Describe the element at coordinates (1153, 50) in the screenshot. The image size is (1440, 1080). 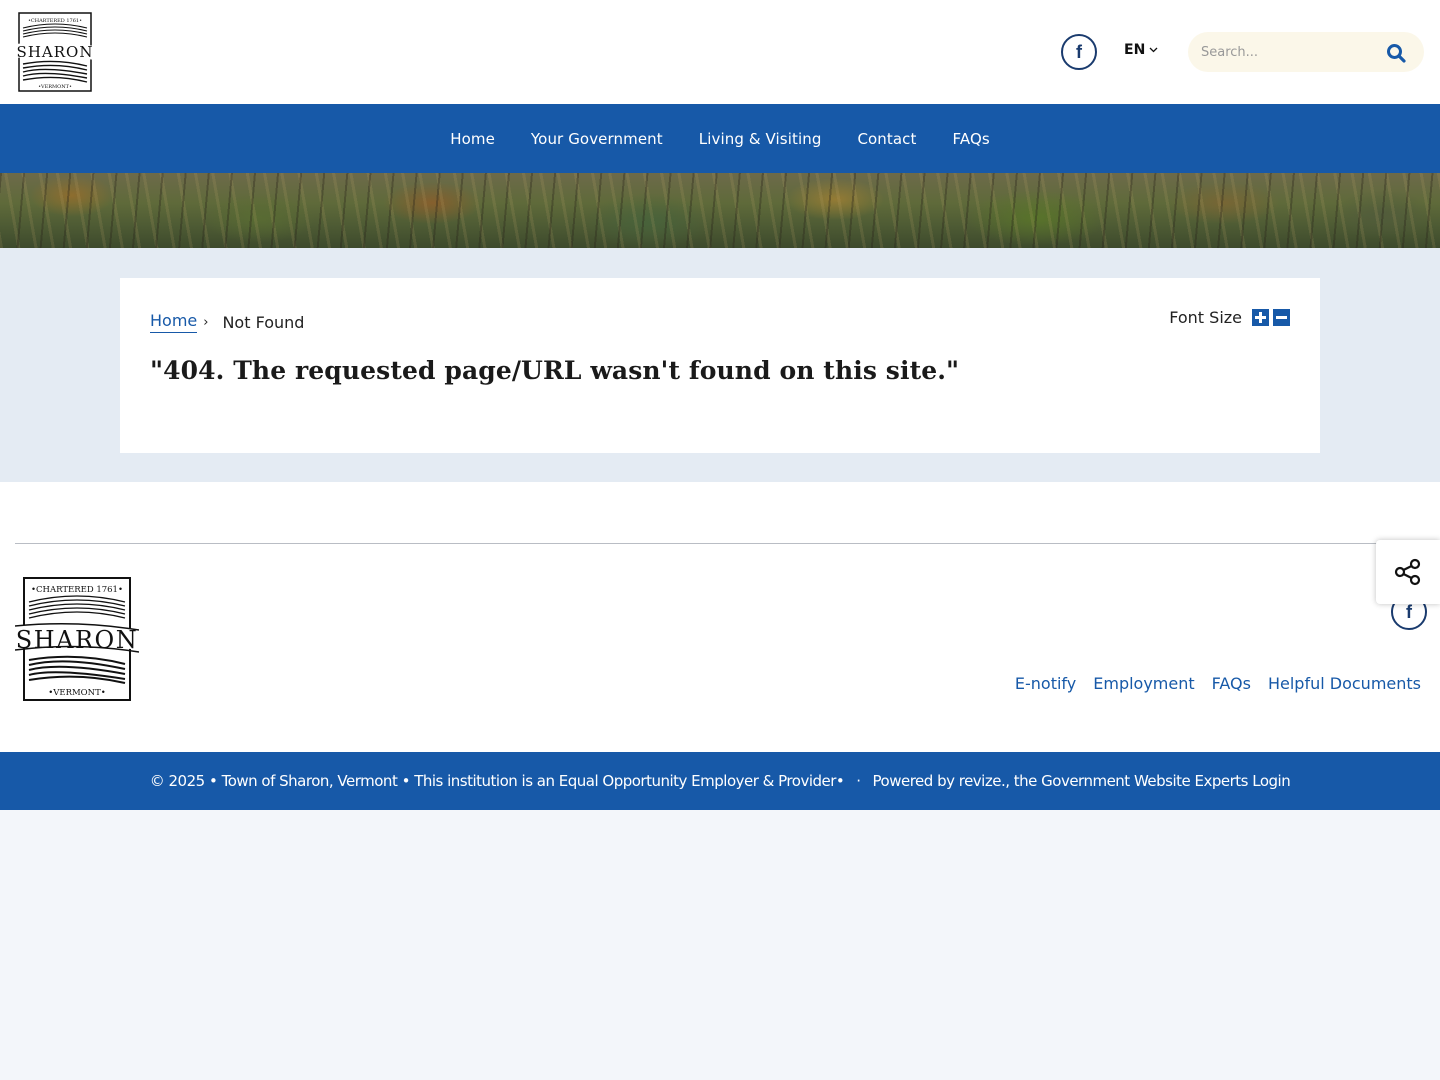
I see `chevron-down-icon` at that location.